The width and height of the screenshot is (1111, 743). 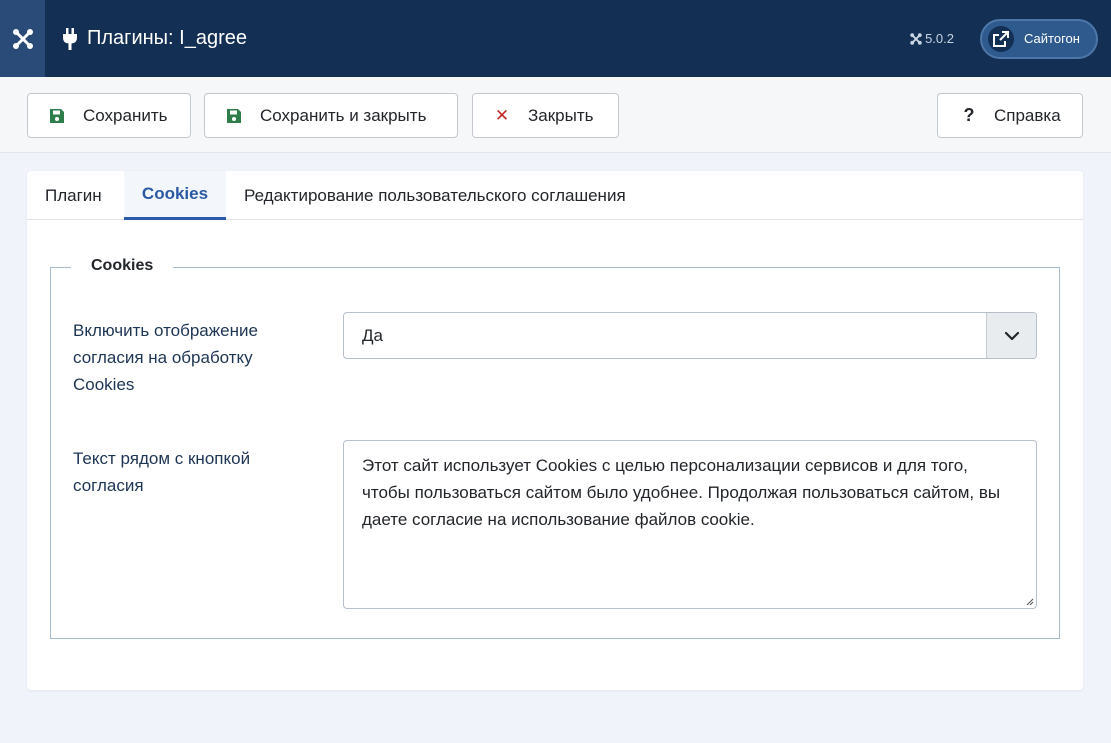 I want to click on tab-plugin-label: Плагин, so click(x=73, y=195).